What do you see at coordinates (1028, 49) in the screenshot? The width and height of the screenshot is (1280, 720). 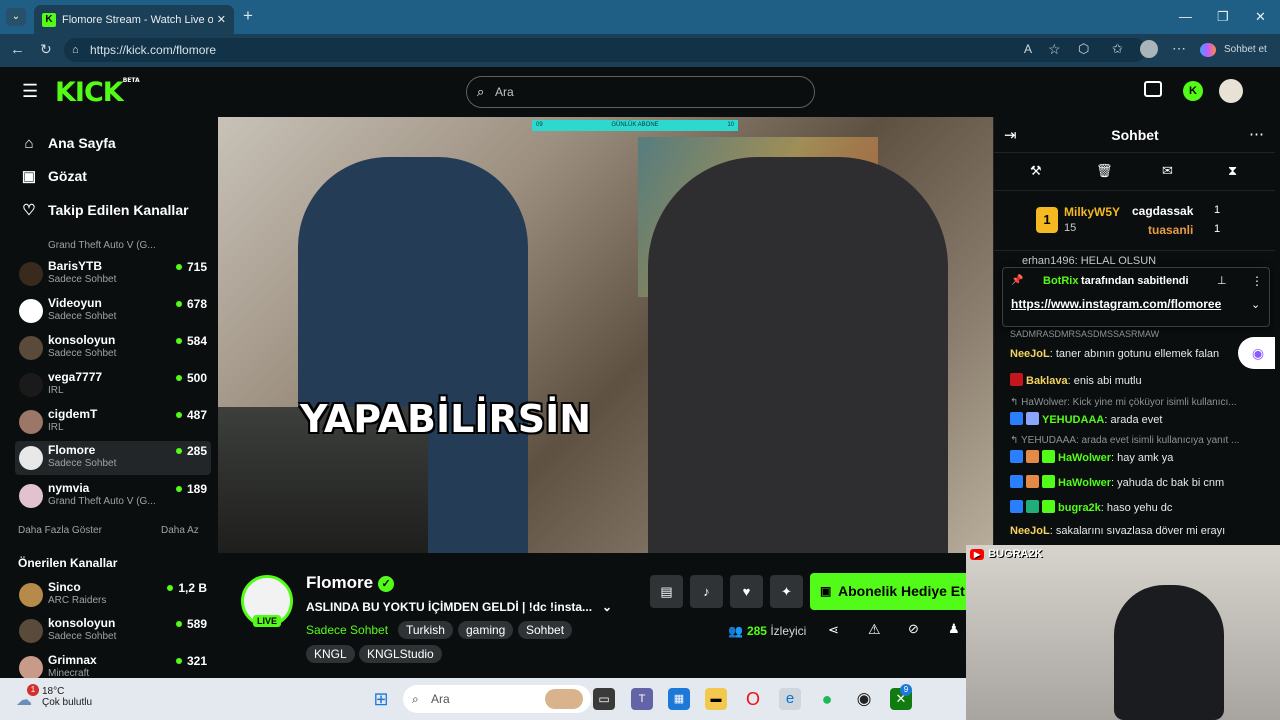 I see `read-aloud-icon: A` at bounding box center [1028, 49].